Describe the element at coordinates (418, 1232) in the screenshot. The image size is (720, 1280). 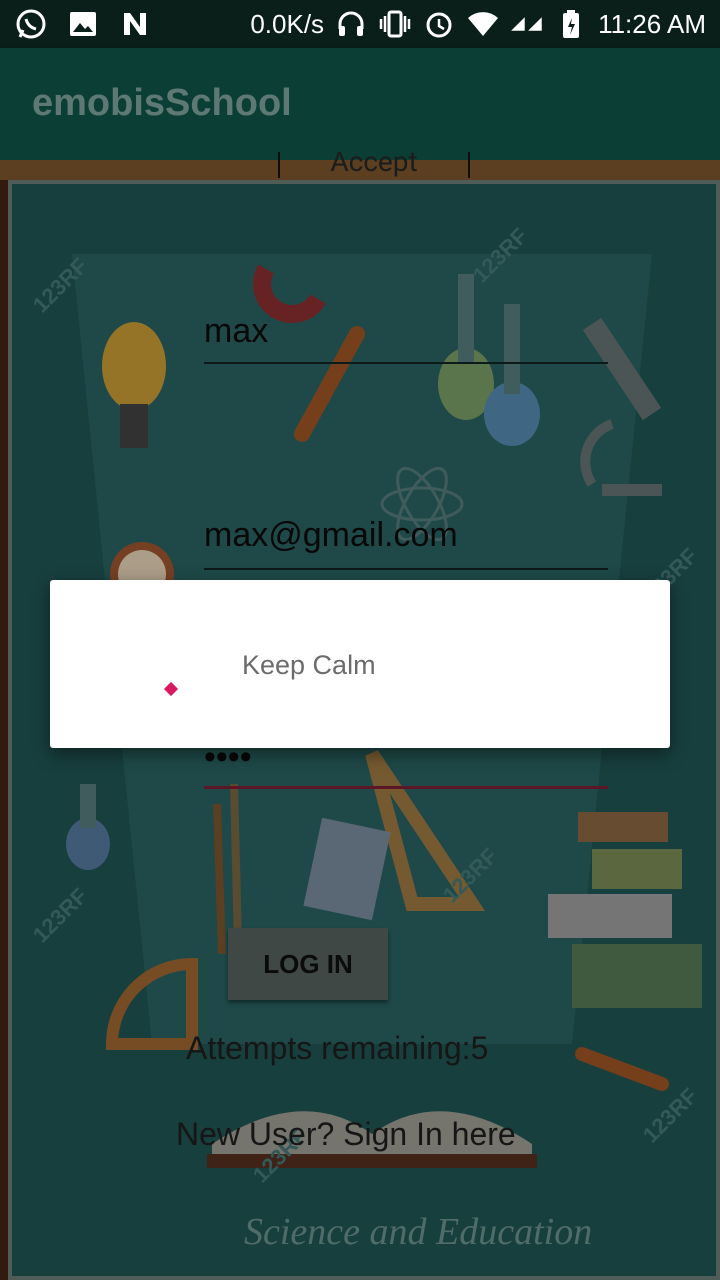
I see `illustration-caption: Science and Education` at that location.